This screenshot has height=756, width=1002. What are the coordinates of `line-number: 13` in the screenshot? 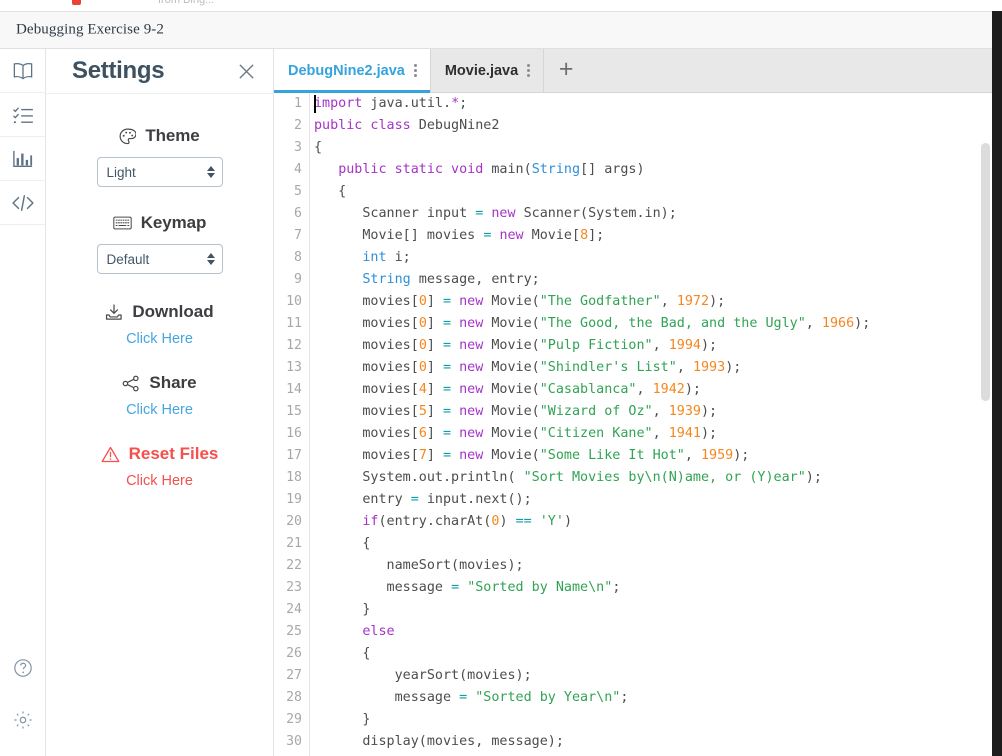 It's located at (294, 367).